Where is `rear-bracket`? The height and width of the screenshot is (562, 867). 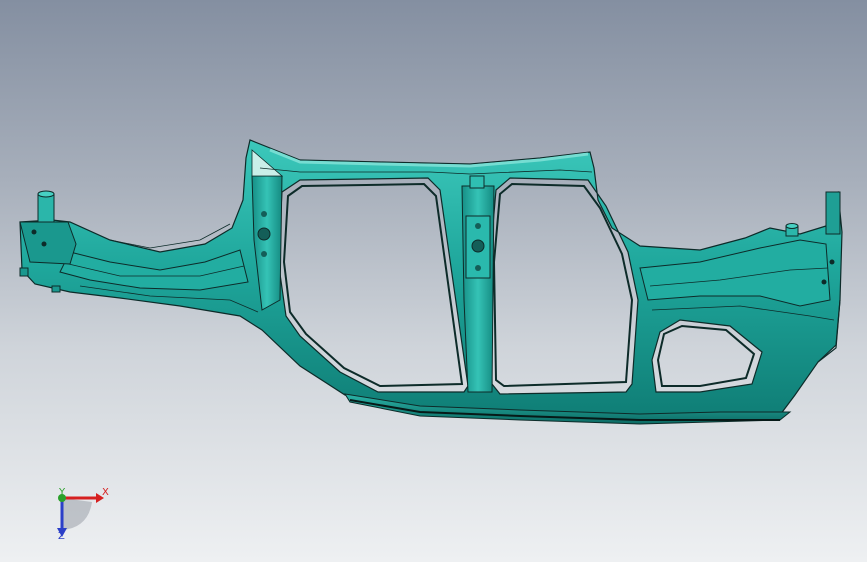
rear-bracket is located at coordinates (833, 213).